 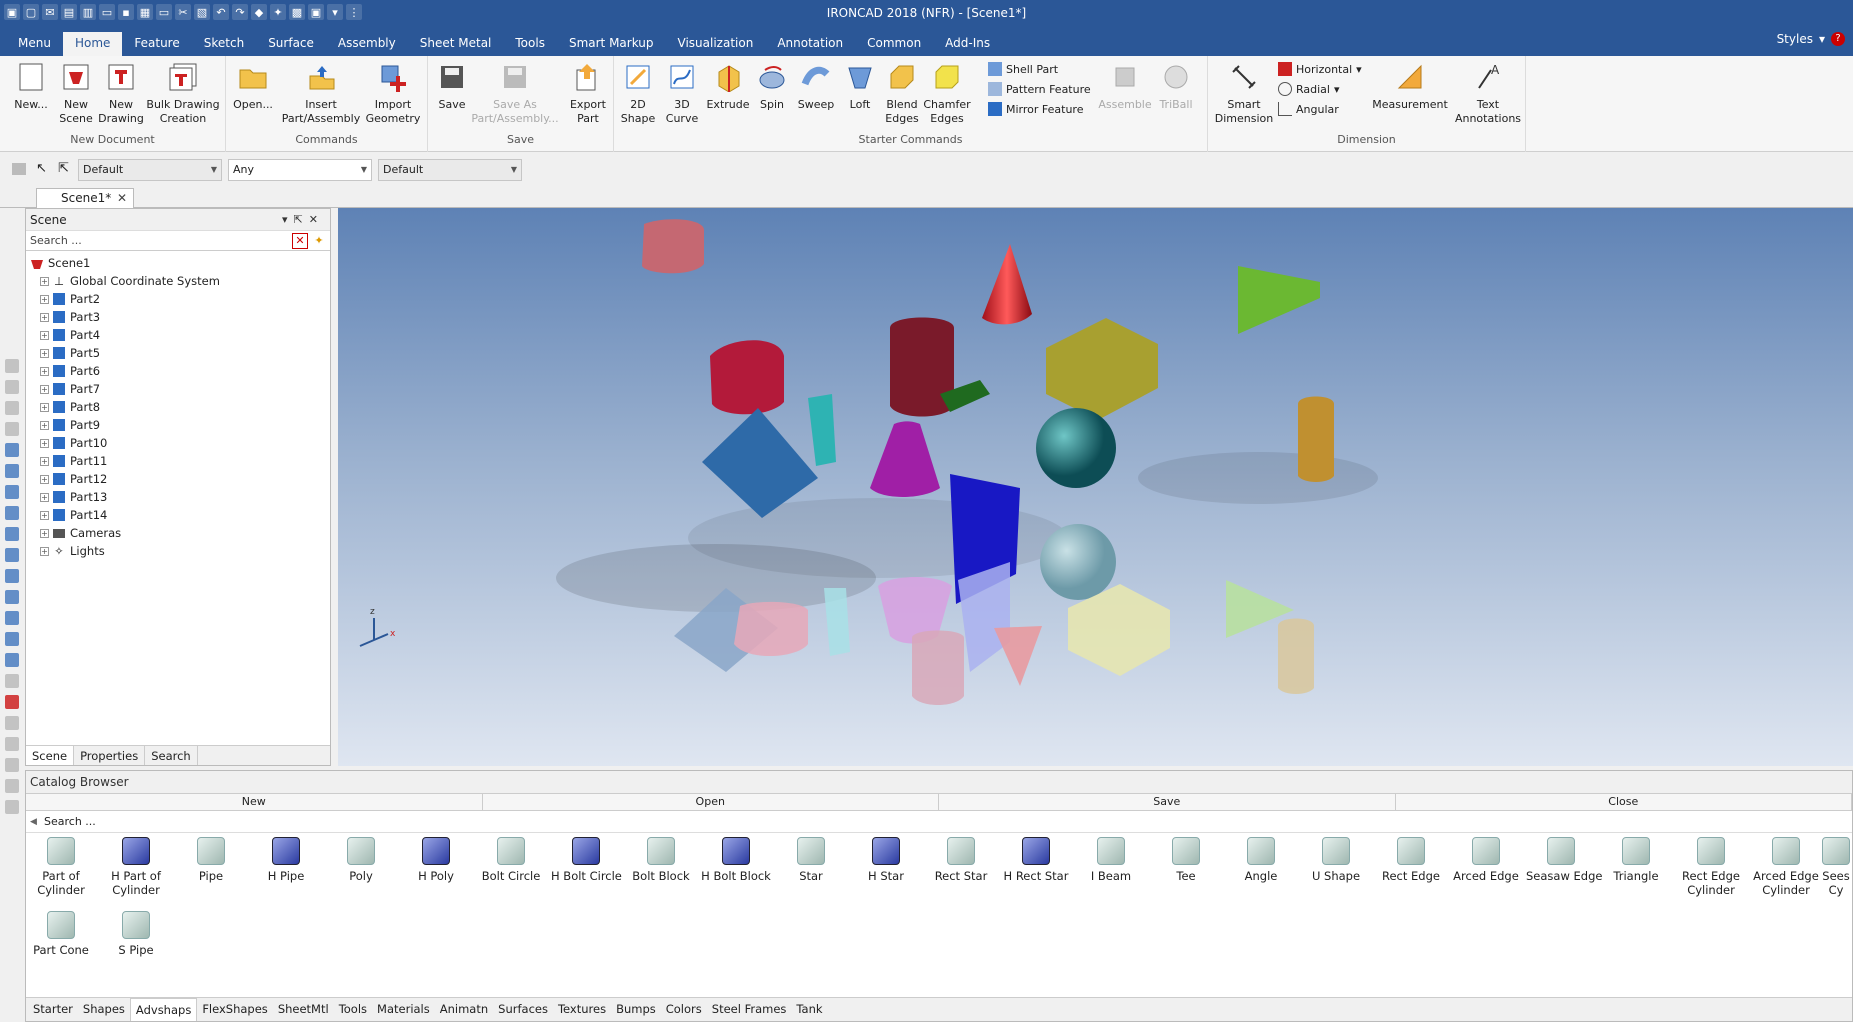 I want to click on catalog-item: Tee, so click(x=1186, y=860).